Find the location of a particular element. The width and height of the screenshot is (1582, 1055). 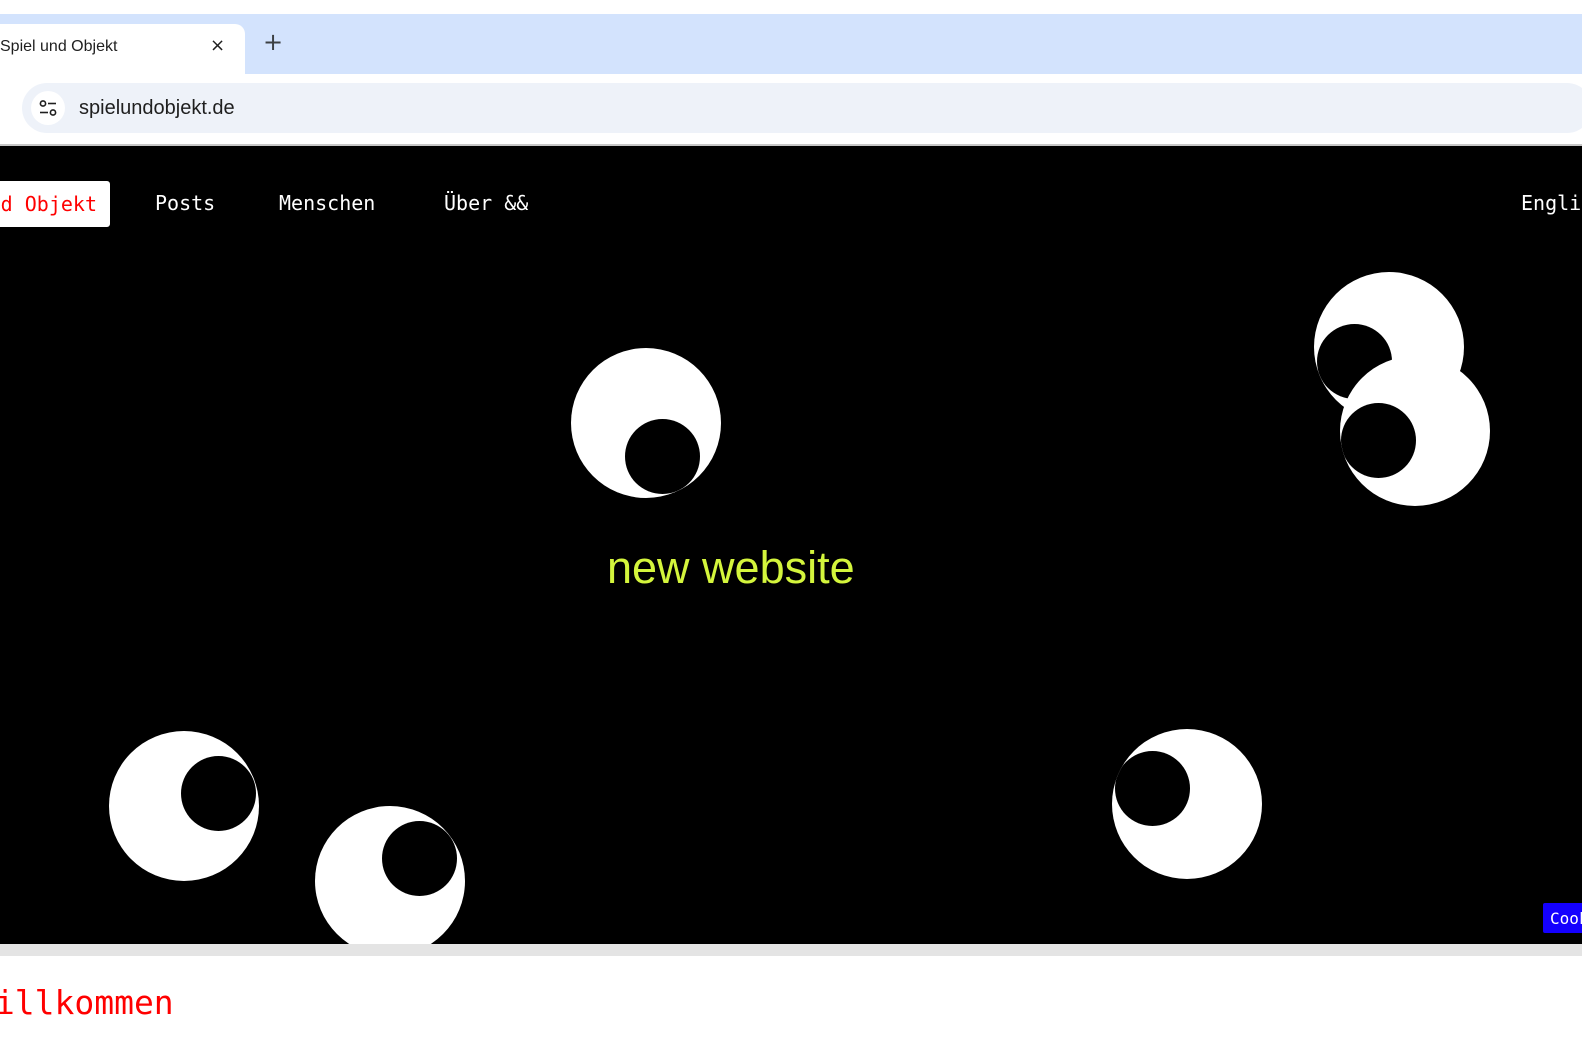

hero-headline: new website is located at coordinates (731, 567).